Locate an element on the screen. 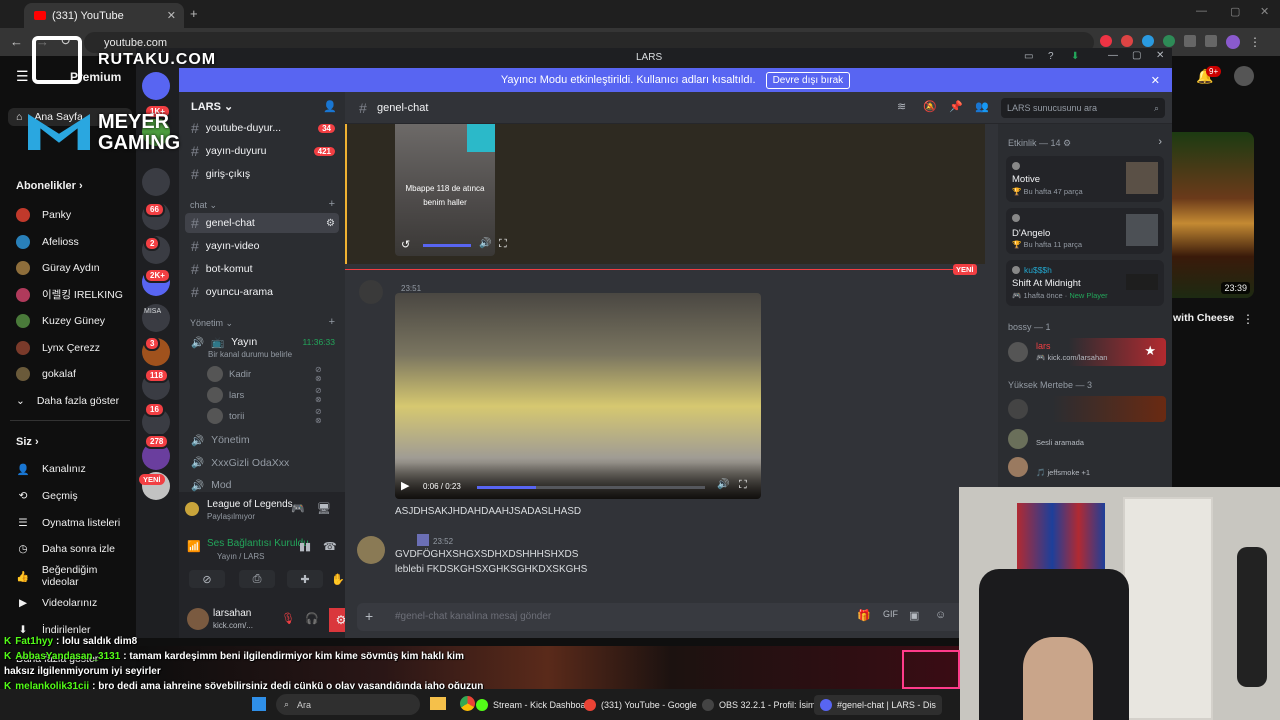  volume-icon: 🔊 is located at coordinates (723, 484).